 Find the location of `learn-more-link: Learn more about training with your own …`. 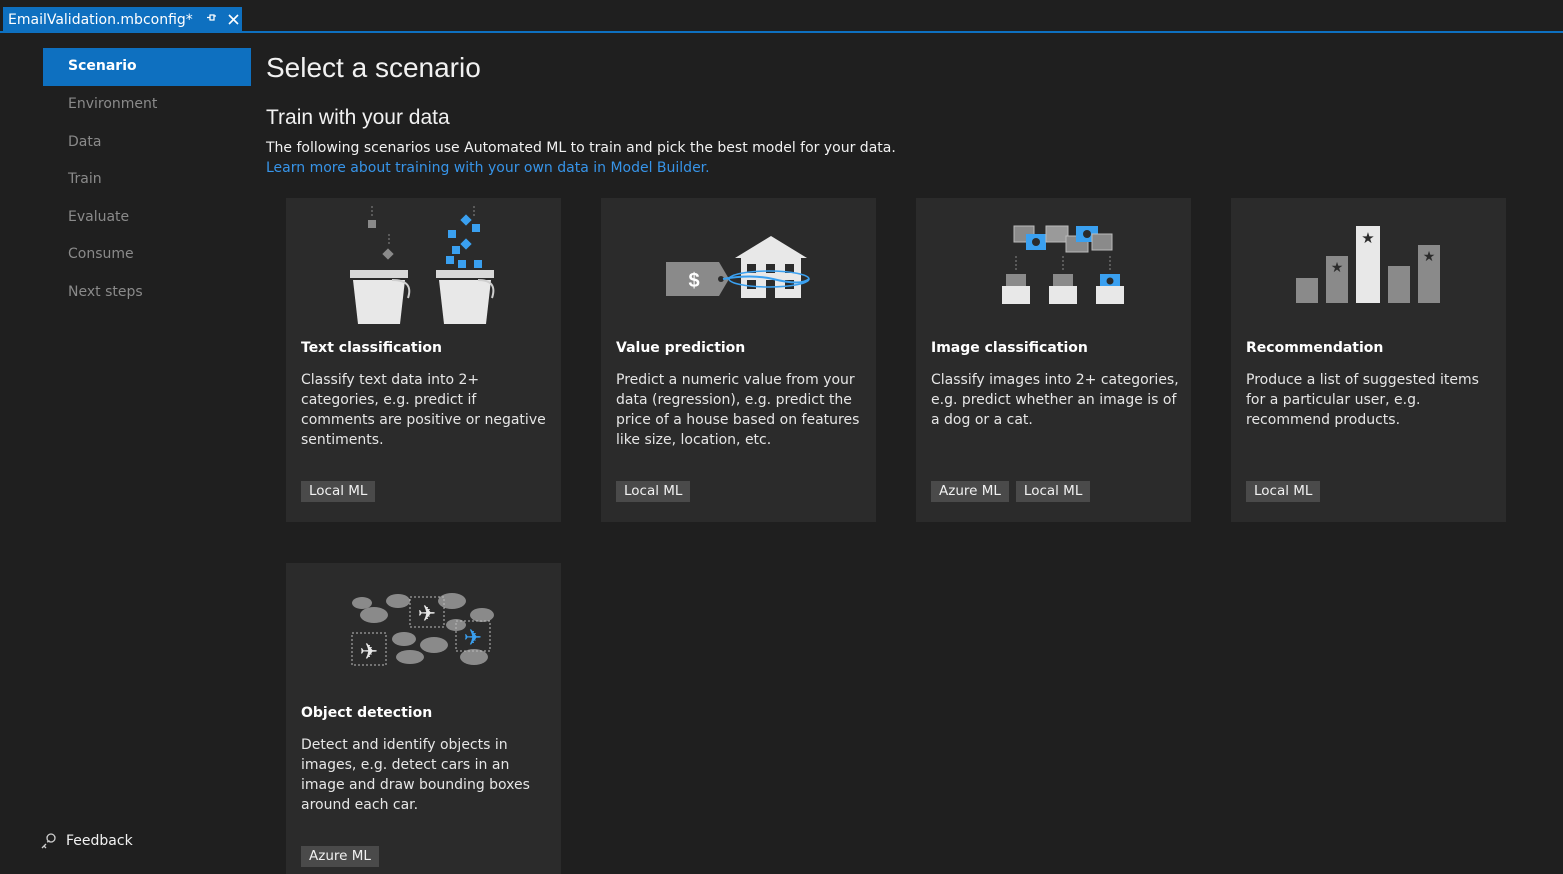

learn-more-link: Learn more about training with your own … is located at coordinates (488, 168).